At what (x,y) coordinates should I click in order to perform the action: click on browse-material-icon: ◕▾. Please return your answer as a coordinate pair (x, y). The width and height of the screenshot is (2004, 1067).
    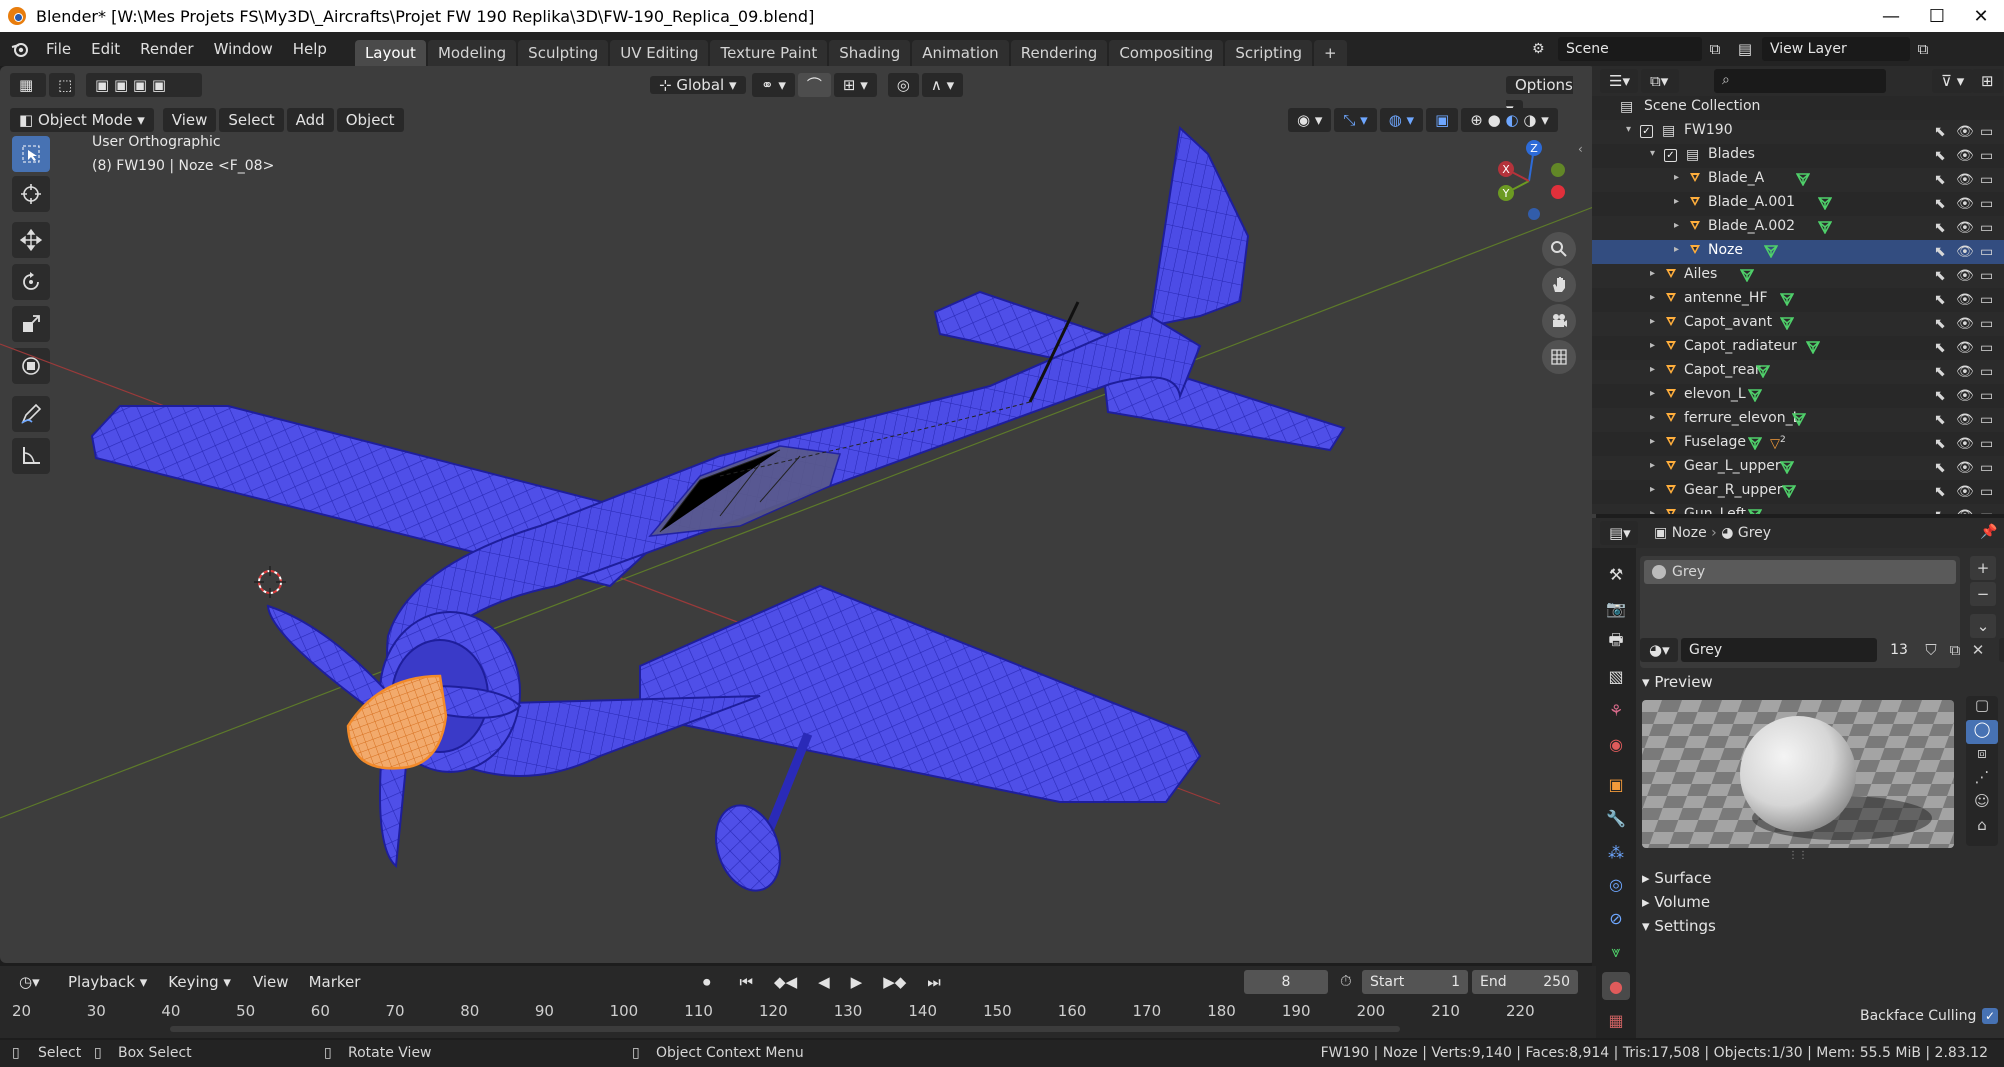
    Looking at the image, I should click on (1659, 650).